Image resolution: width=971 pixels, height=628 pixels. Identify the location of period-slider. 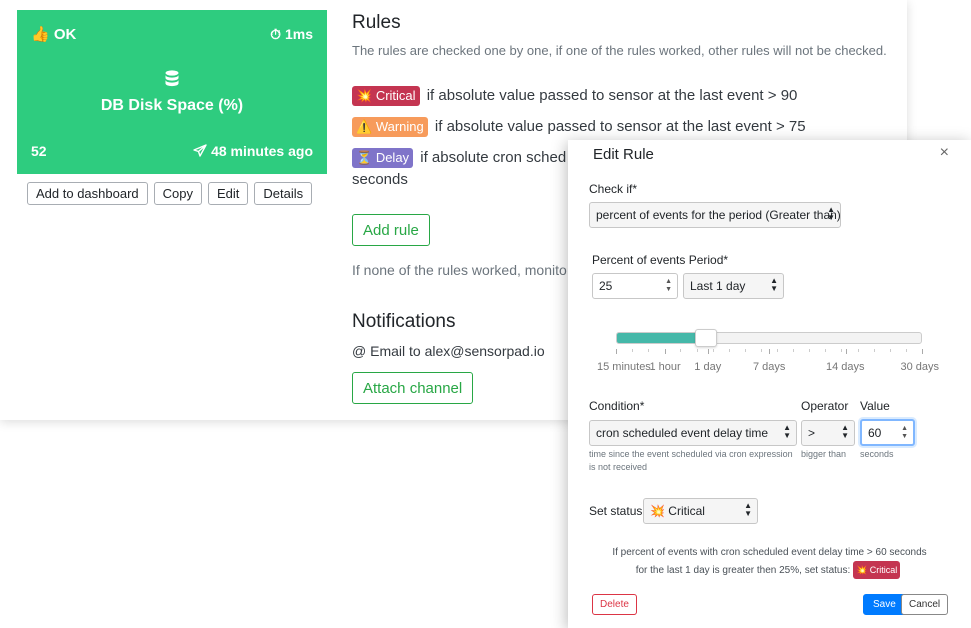
(769, 338).